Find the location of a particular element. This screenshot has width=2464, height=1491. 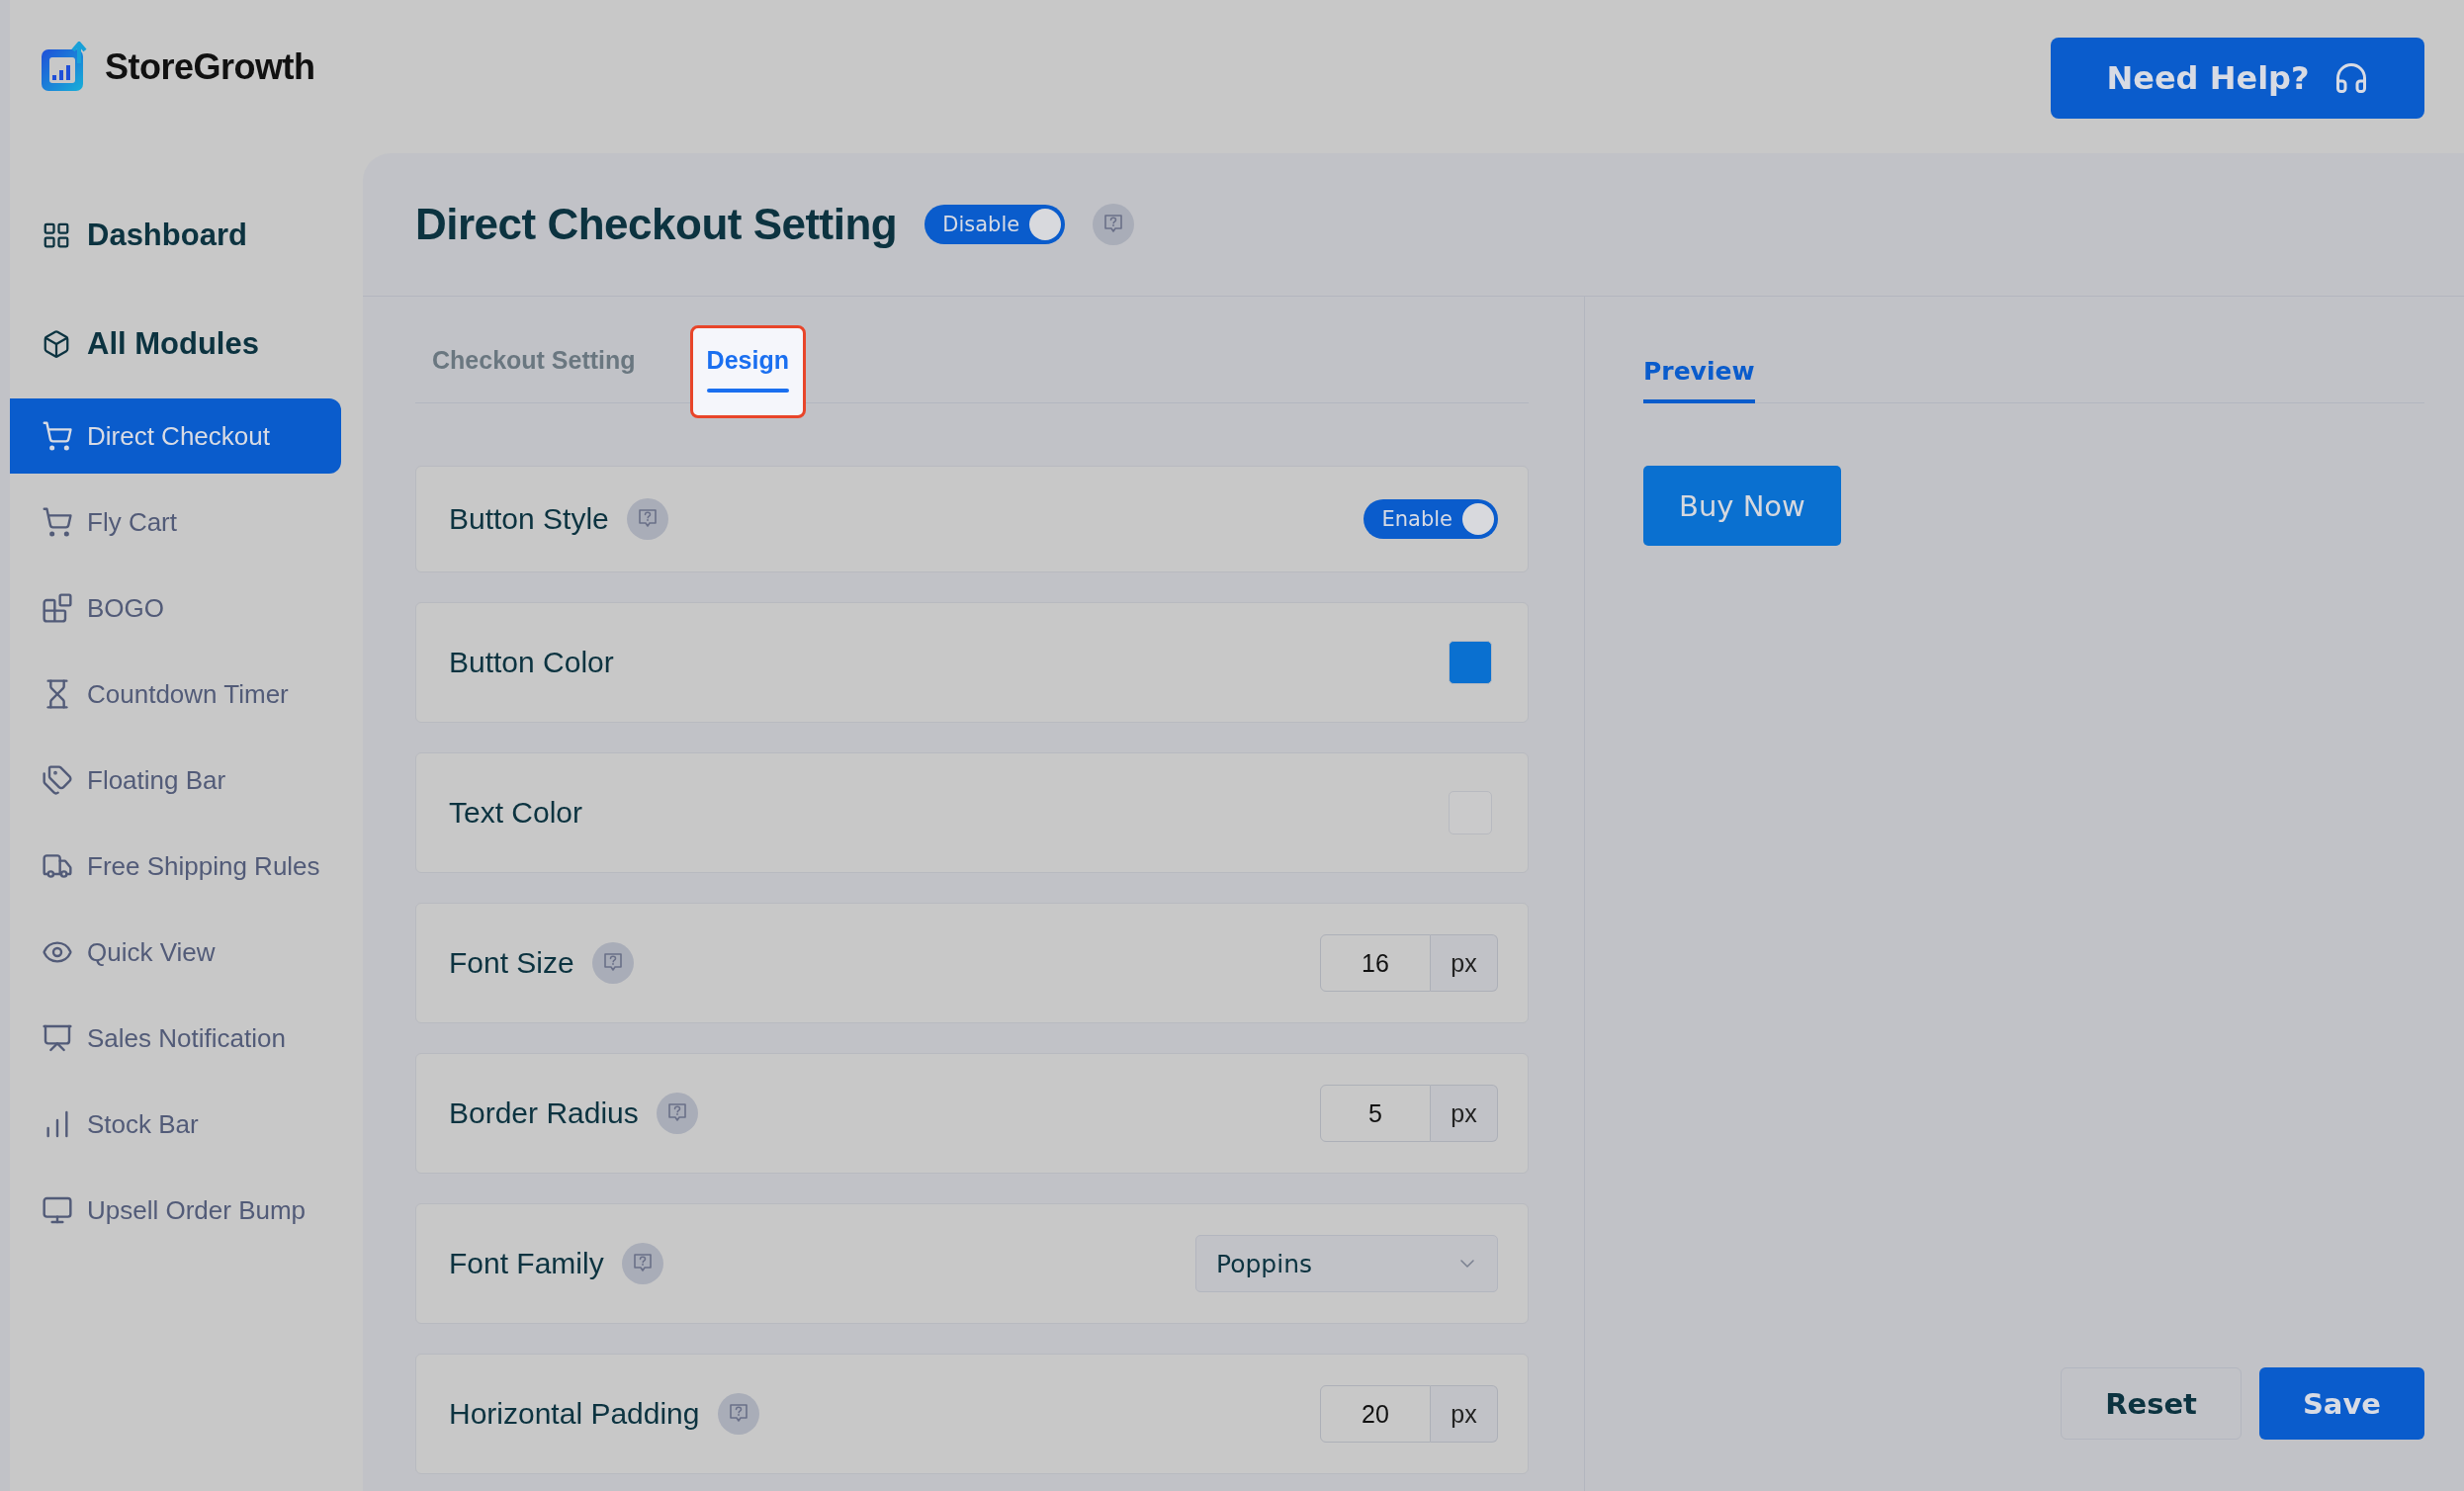

sidebar-item: Fly Cart is located at coordinates (175, 522).